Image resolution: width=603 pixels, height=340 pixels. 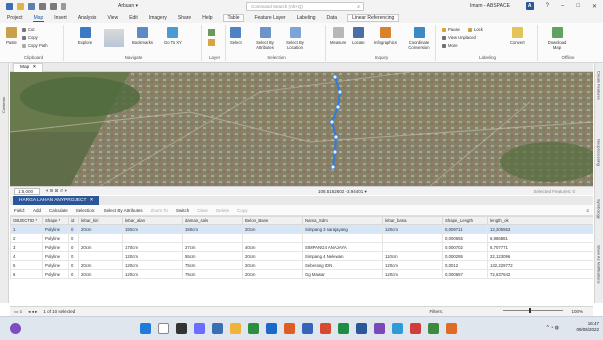 I want to click on column-header: lebar_bana, so click(x=412, y=220).